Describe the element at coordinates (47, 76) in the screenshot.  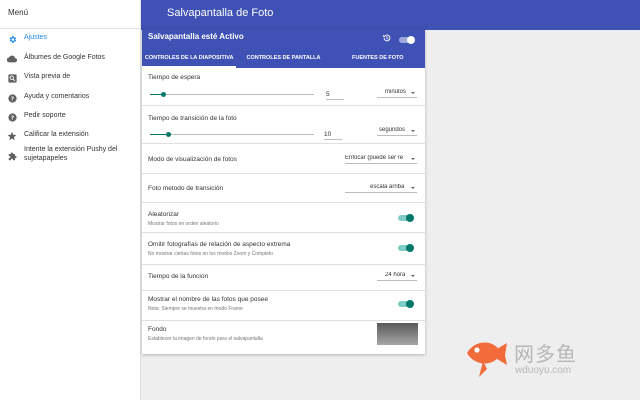
I see `sidebar-item-label: Vista previa de` at that location.